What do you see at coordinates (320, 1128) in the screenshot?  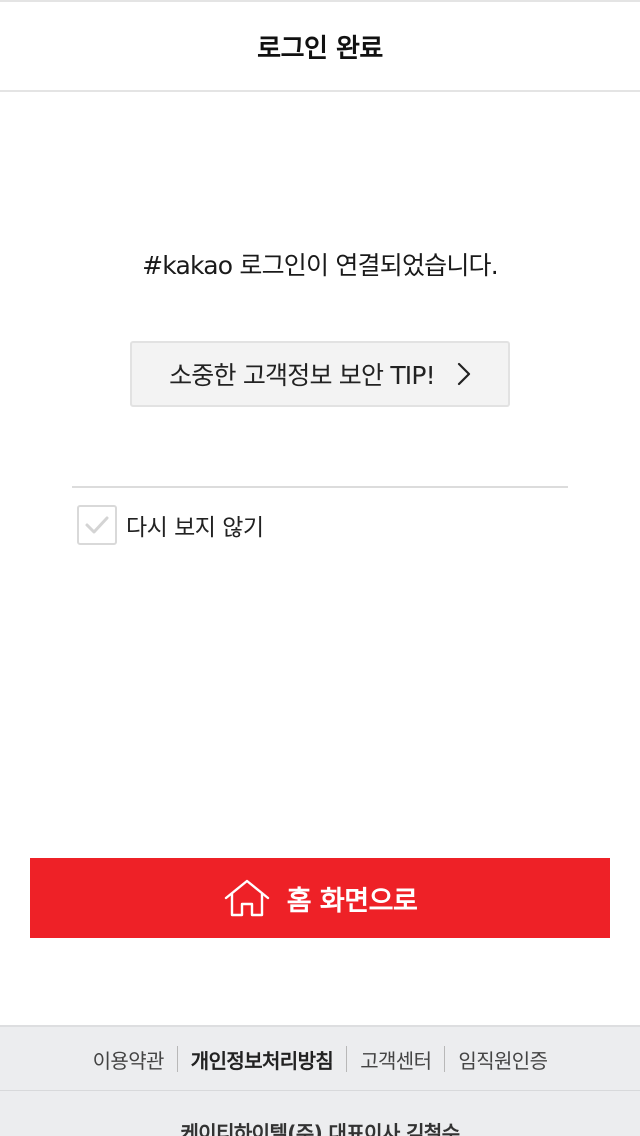 I see `company-info: 케이티하이텔(주) 대표이사 김철수` at bounding box center [320, 1128].